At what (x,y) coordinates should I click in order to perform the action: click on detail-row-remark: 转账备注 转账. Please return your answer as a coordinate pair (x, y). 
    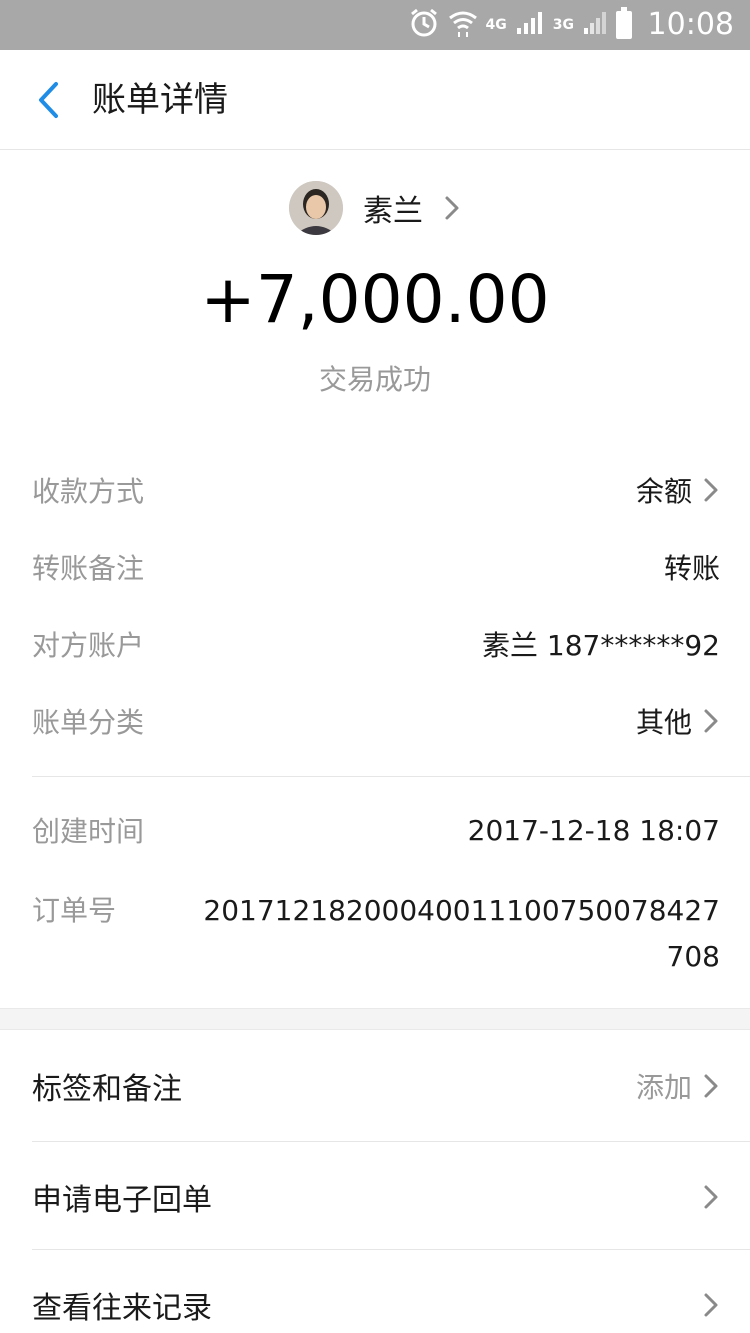
    Looking at the image, I should click on (376, 567).